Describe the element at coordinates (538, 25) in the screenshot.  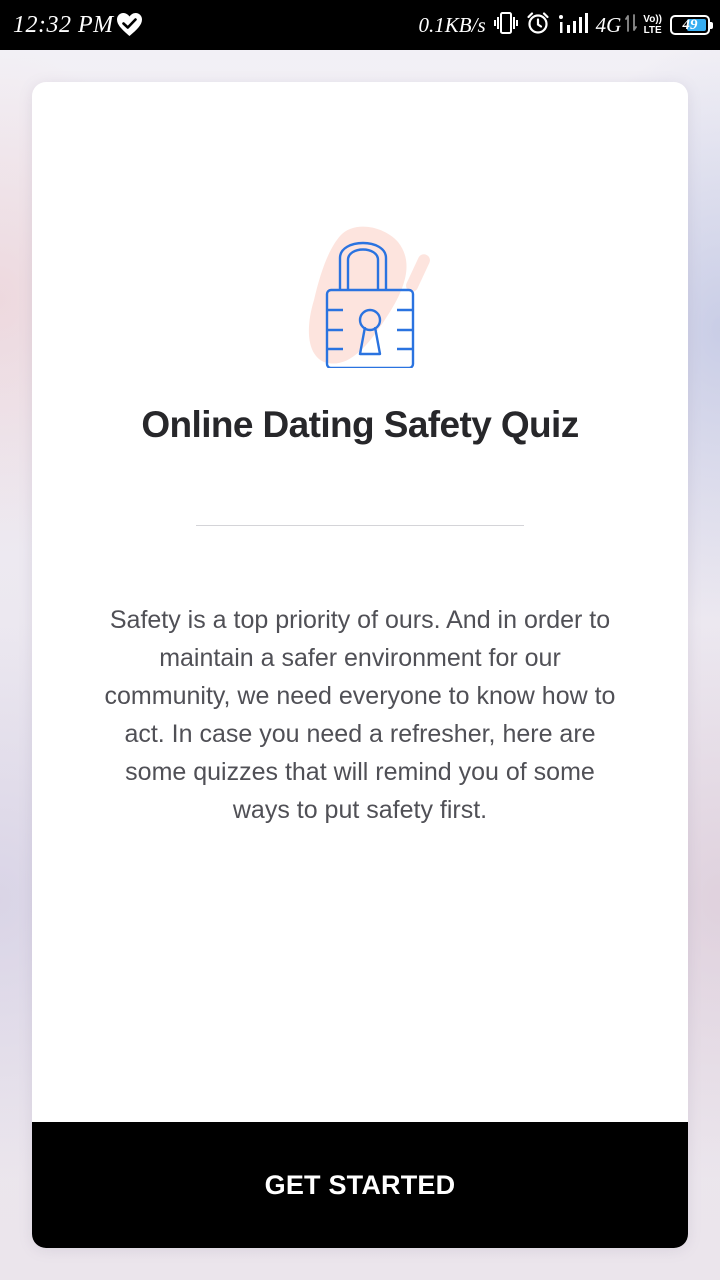
I see `alarm-icon` at that location.